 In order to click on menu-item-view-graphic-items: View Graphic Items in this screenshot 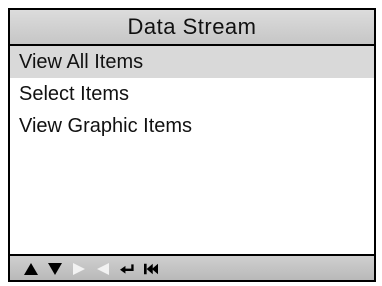, I will do `click(192, 126)`.